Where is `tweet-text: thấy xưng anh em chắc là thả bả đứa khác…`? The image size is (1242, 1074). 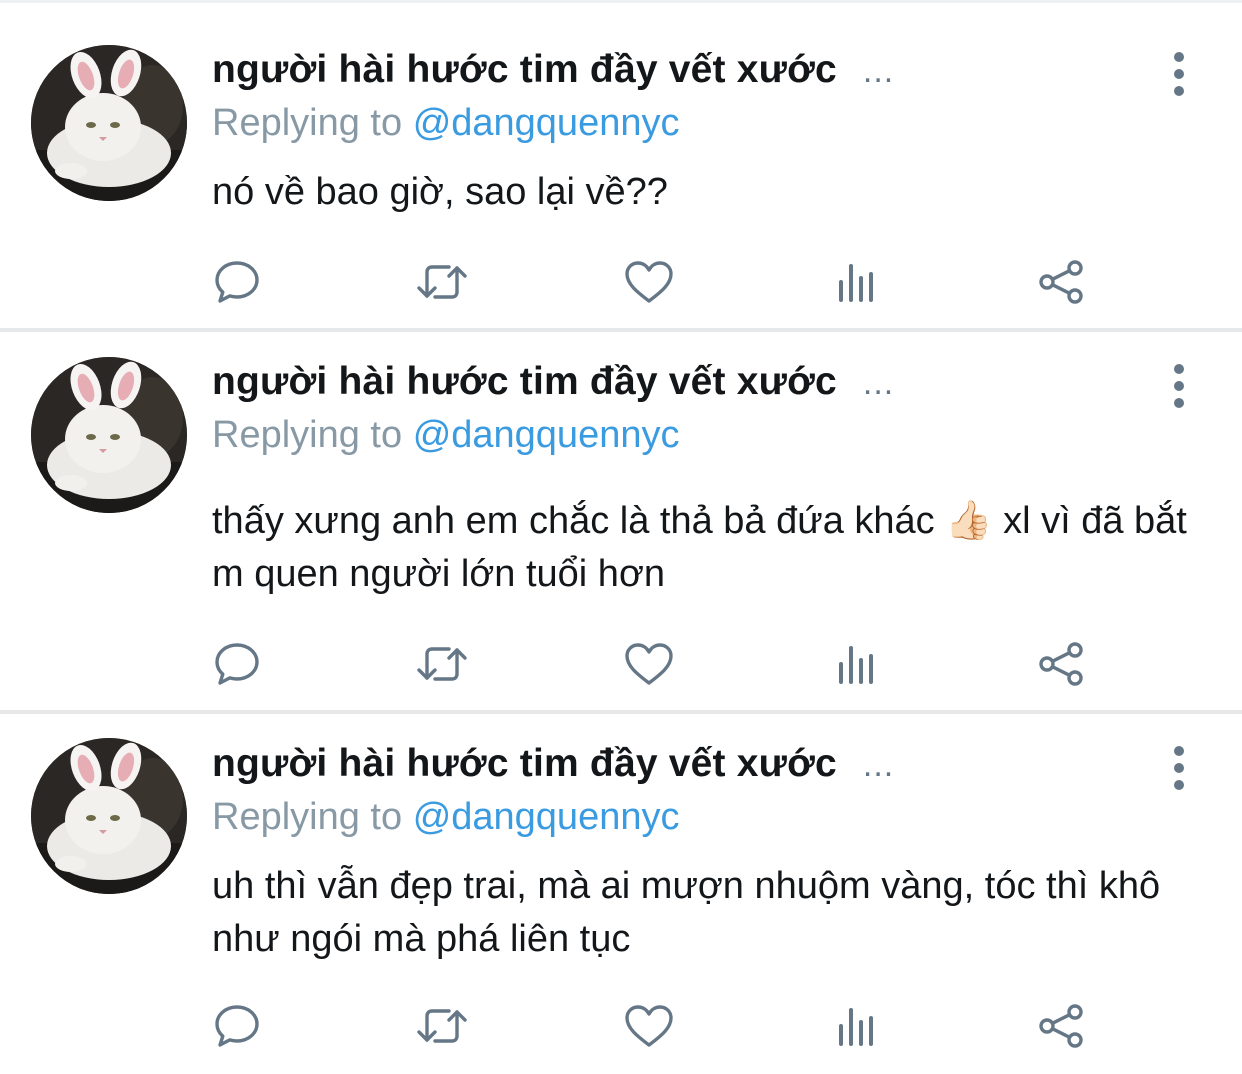 tweet-text: thấy xưng anh em chắc là thả bả đứa khác… is located at coordinates (699, 547).